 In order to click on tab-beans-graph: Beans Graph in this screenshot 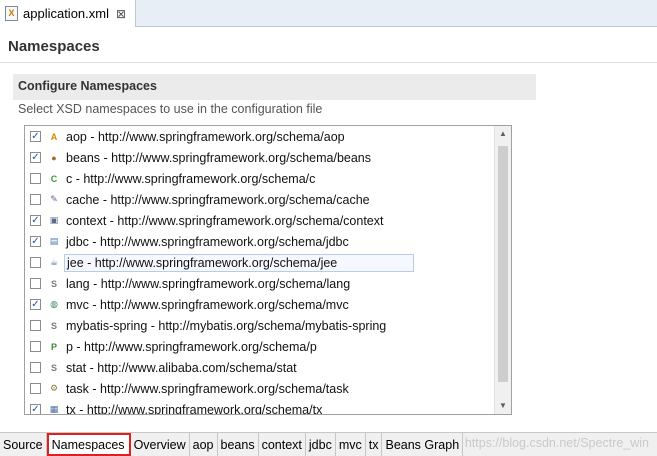, I will do `click(423, 444)`.